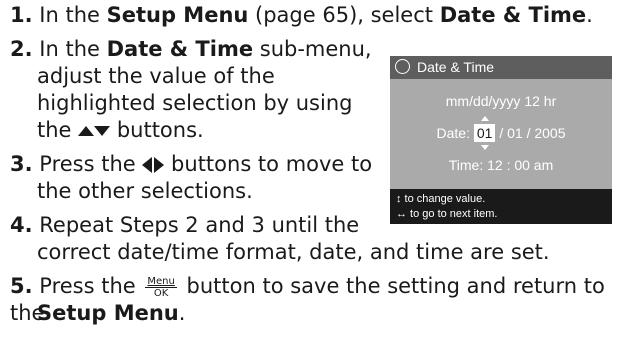 The height and width of the screenshot is (347, 620). What do you see at coordinates (501, 67) in the screenshot?
I see `screen-title-bar: Date & Time` at bounding box center [501, 67].